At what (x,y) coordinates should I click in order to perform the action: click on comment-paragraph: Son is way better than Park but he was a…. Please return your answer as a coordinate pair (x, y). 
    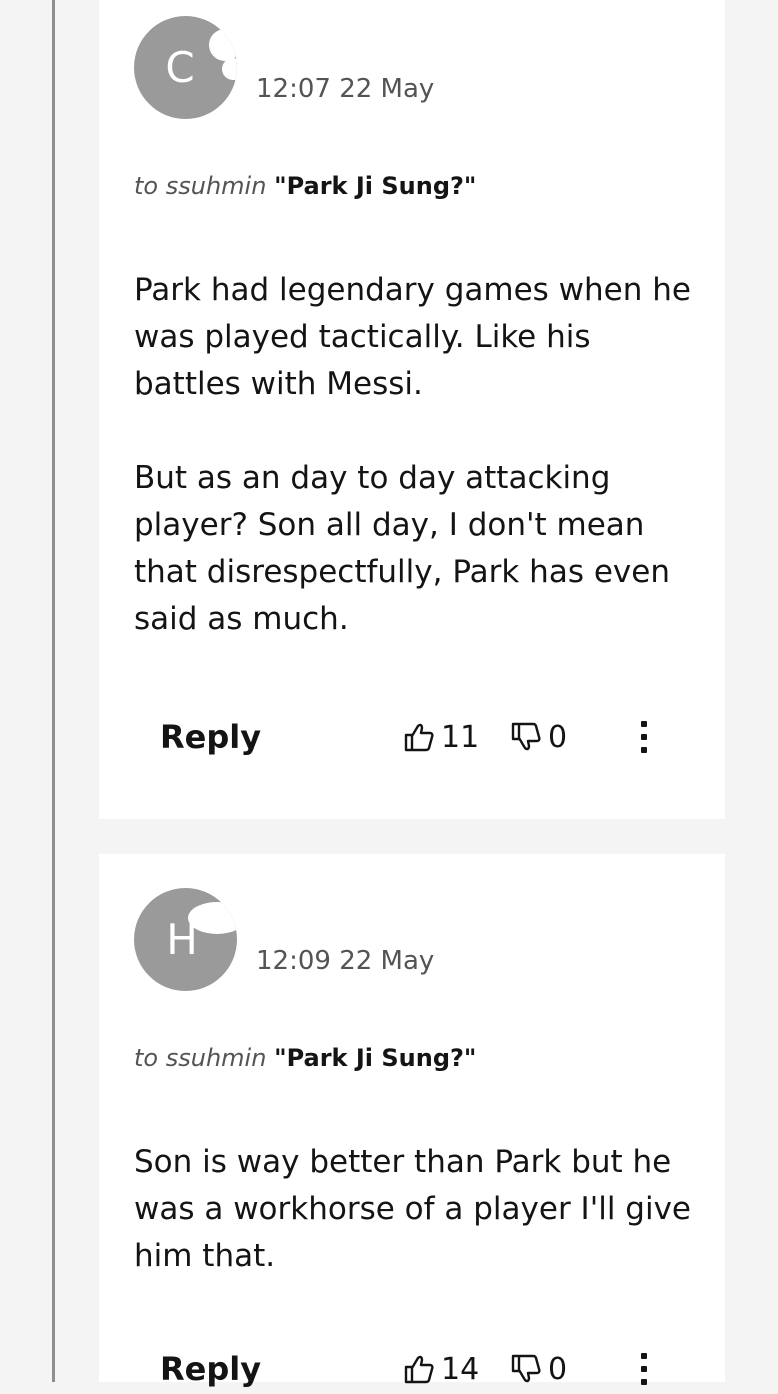
    Looking at the image, I should click on (413, 1209).